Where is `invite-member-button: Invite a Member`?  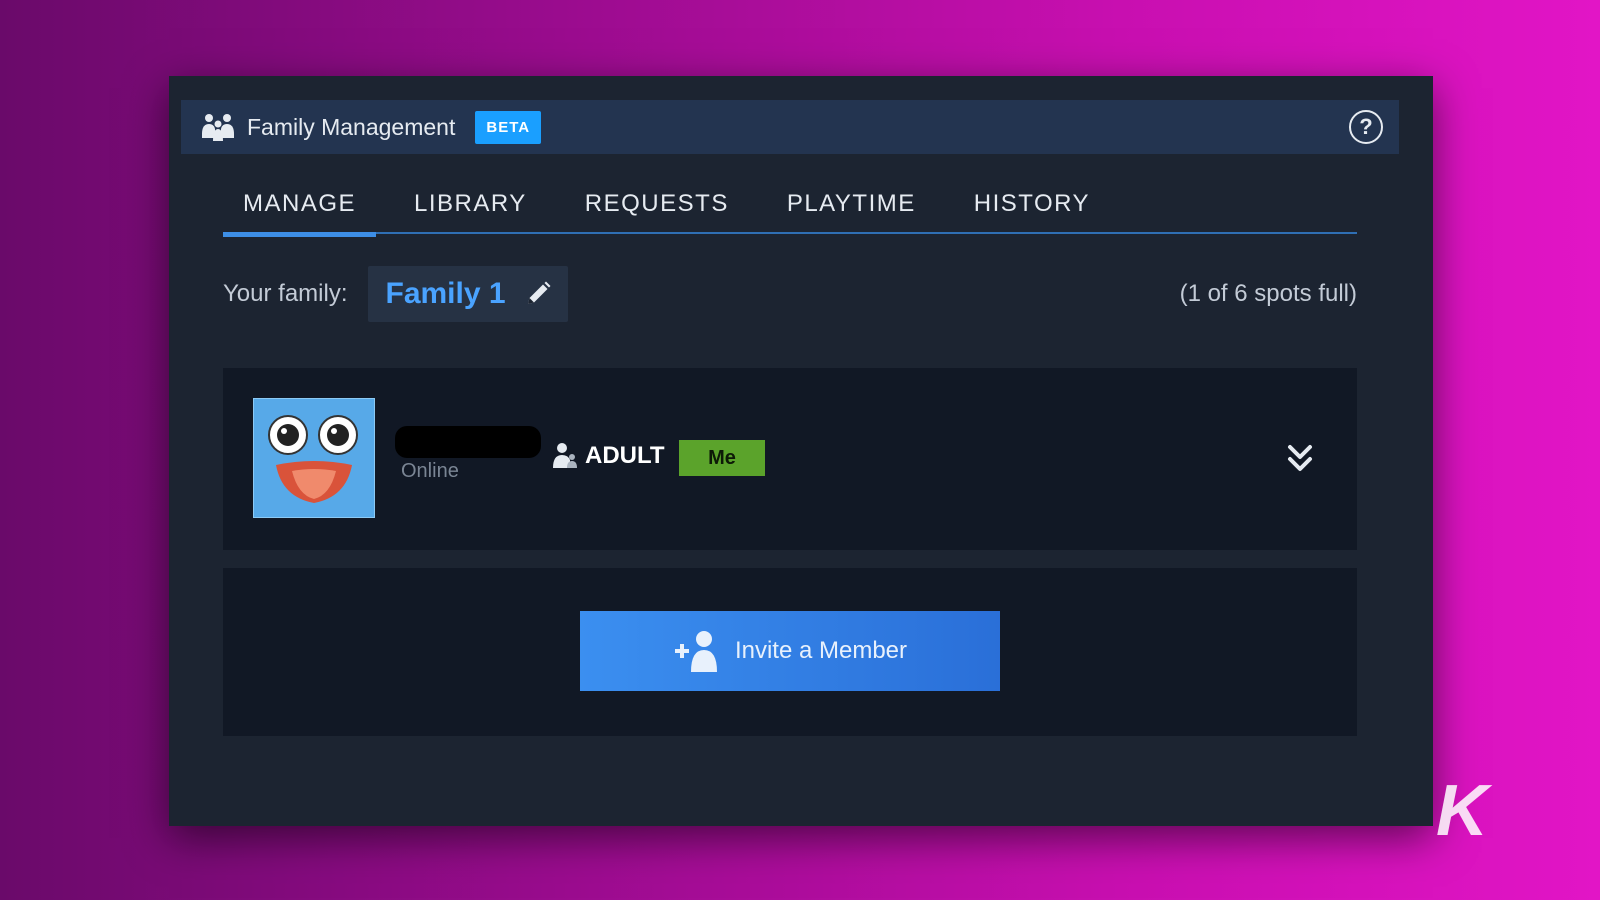
invite-member-button: Invite a Member is located at coordinates (790, 651).